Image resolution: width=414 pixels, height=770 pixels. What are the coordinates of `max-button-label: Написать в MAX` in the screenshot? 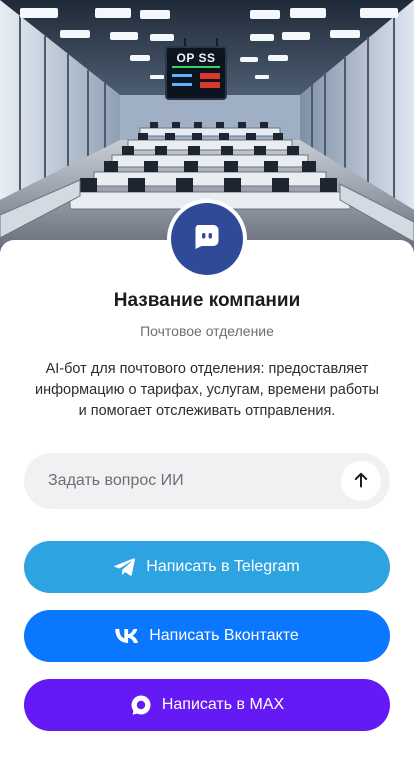 It's located at (223, 704).